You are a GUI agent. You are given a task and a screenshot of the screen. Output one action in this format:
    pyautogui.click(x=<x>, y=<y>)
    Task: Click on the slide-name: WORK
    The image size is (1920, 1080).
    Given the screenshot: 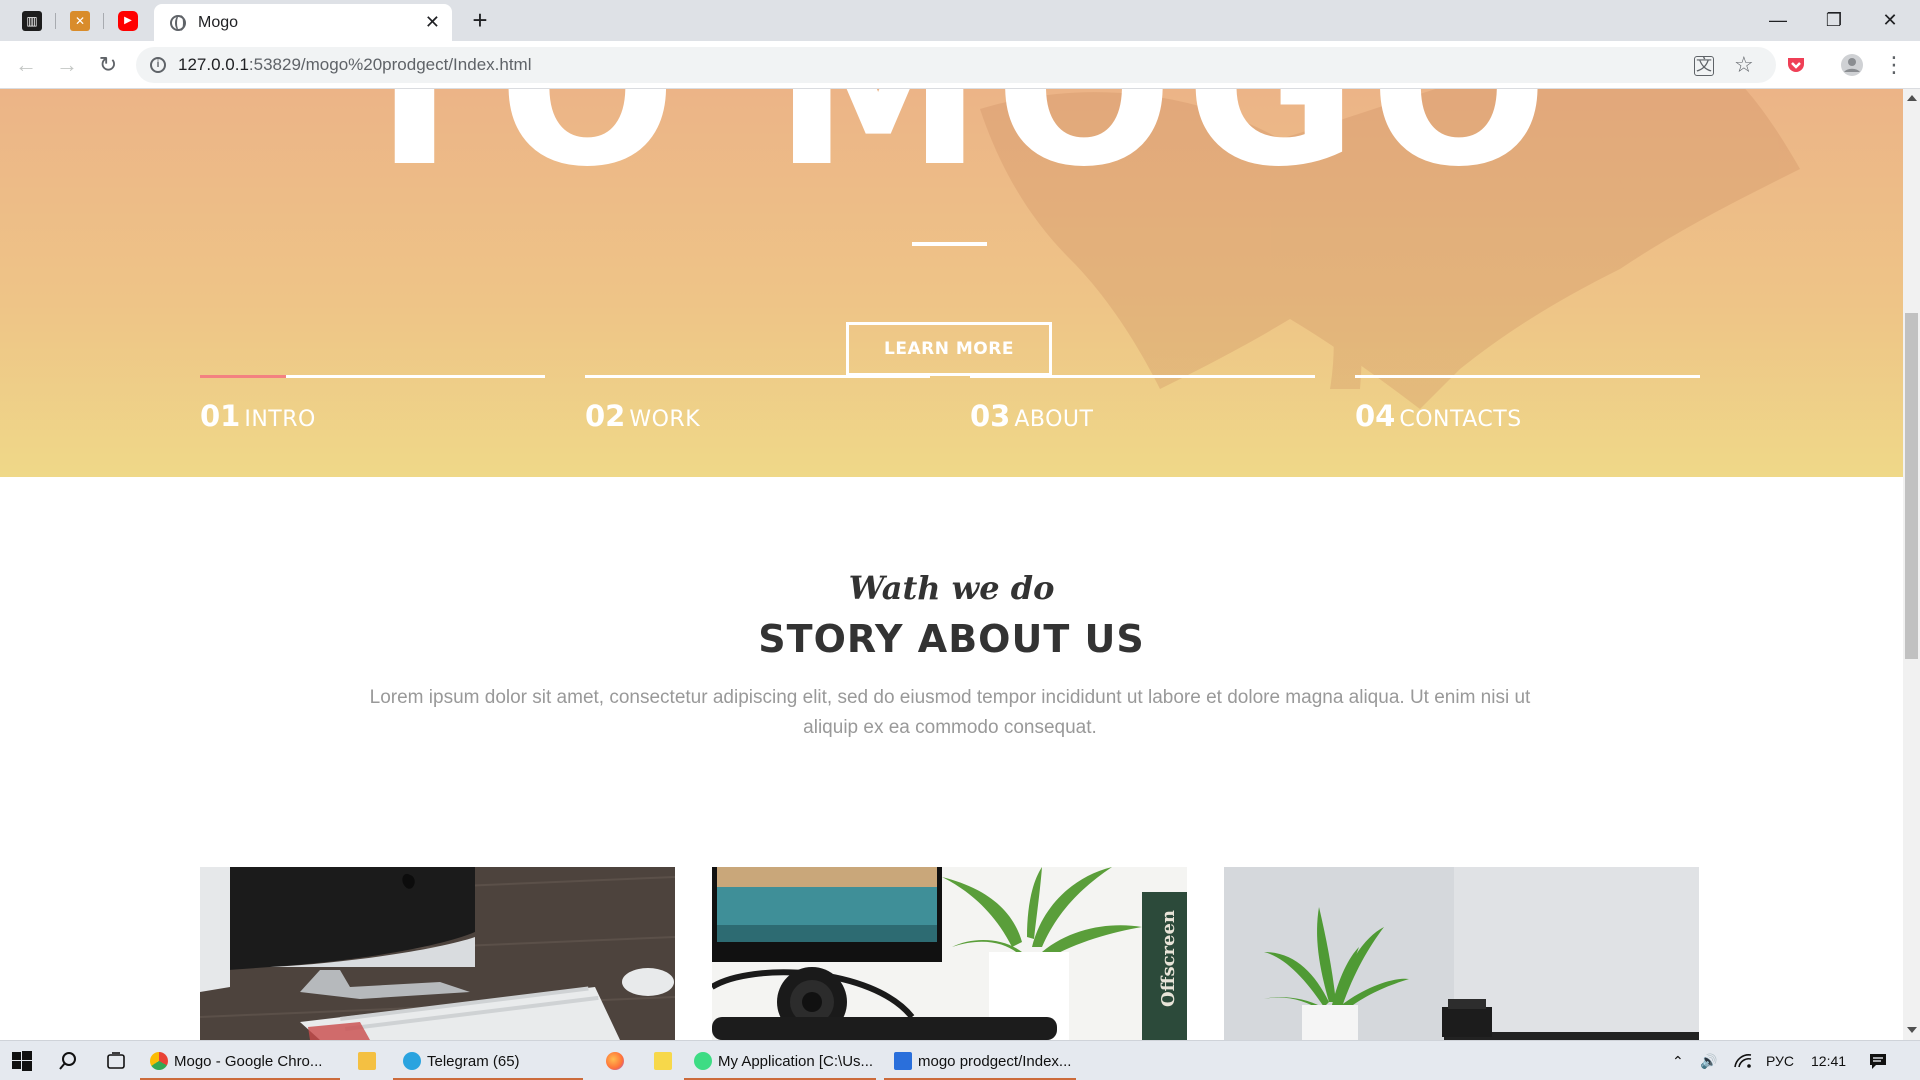 What is the action you would take?
    pyautogui.click(x=665, y=419)
    